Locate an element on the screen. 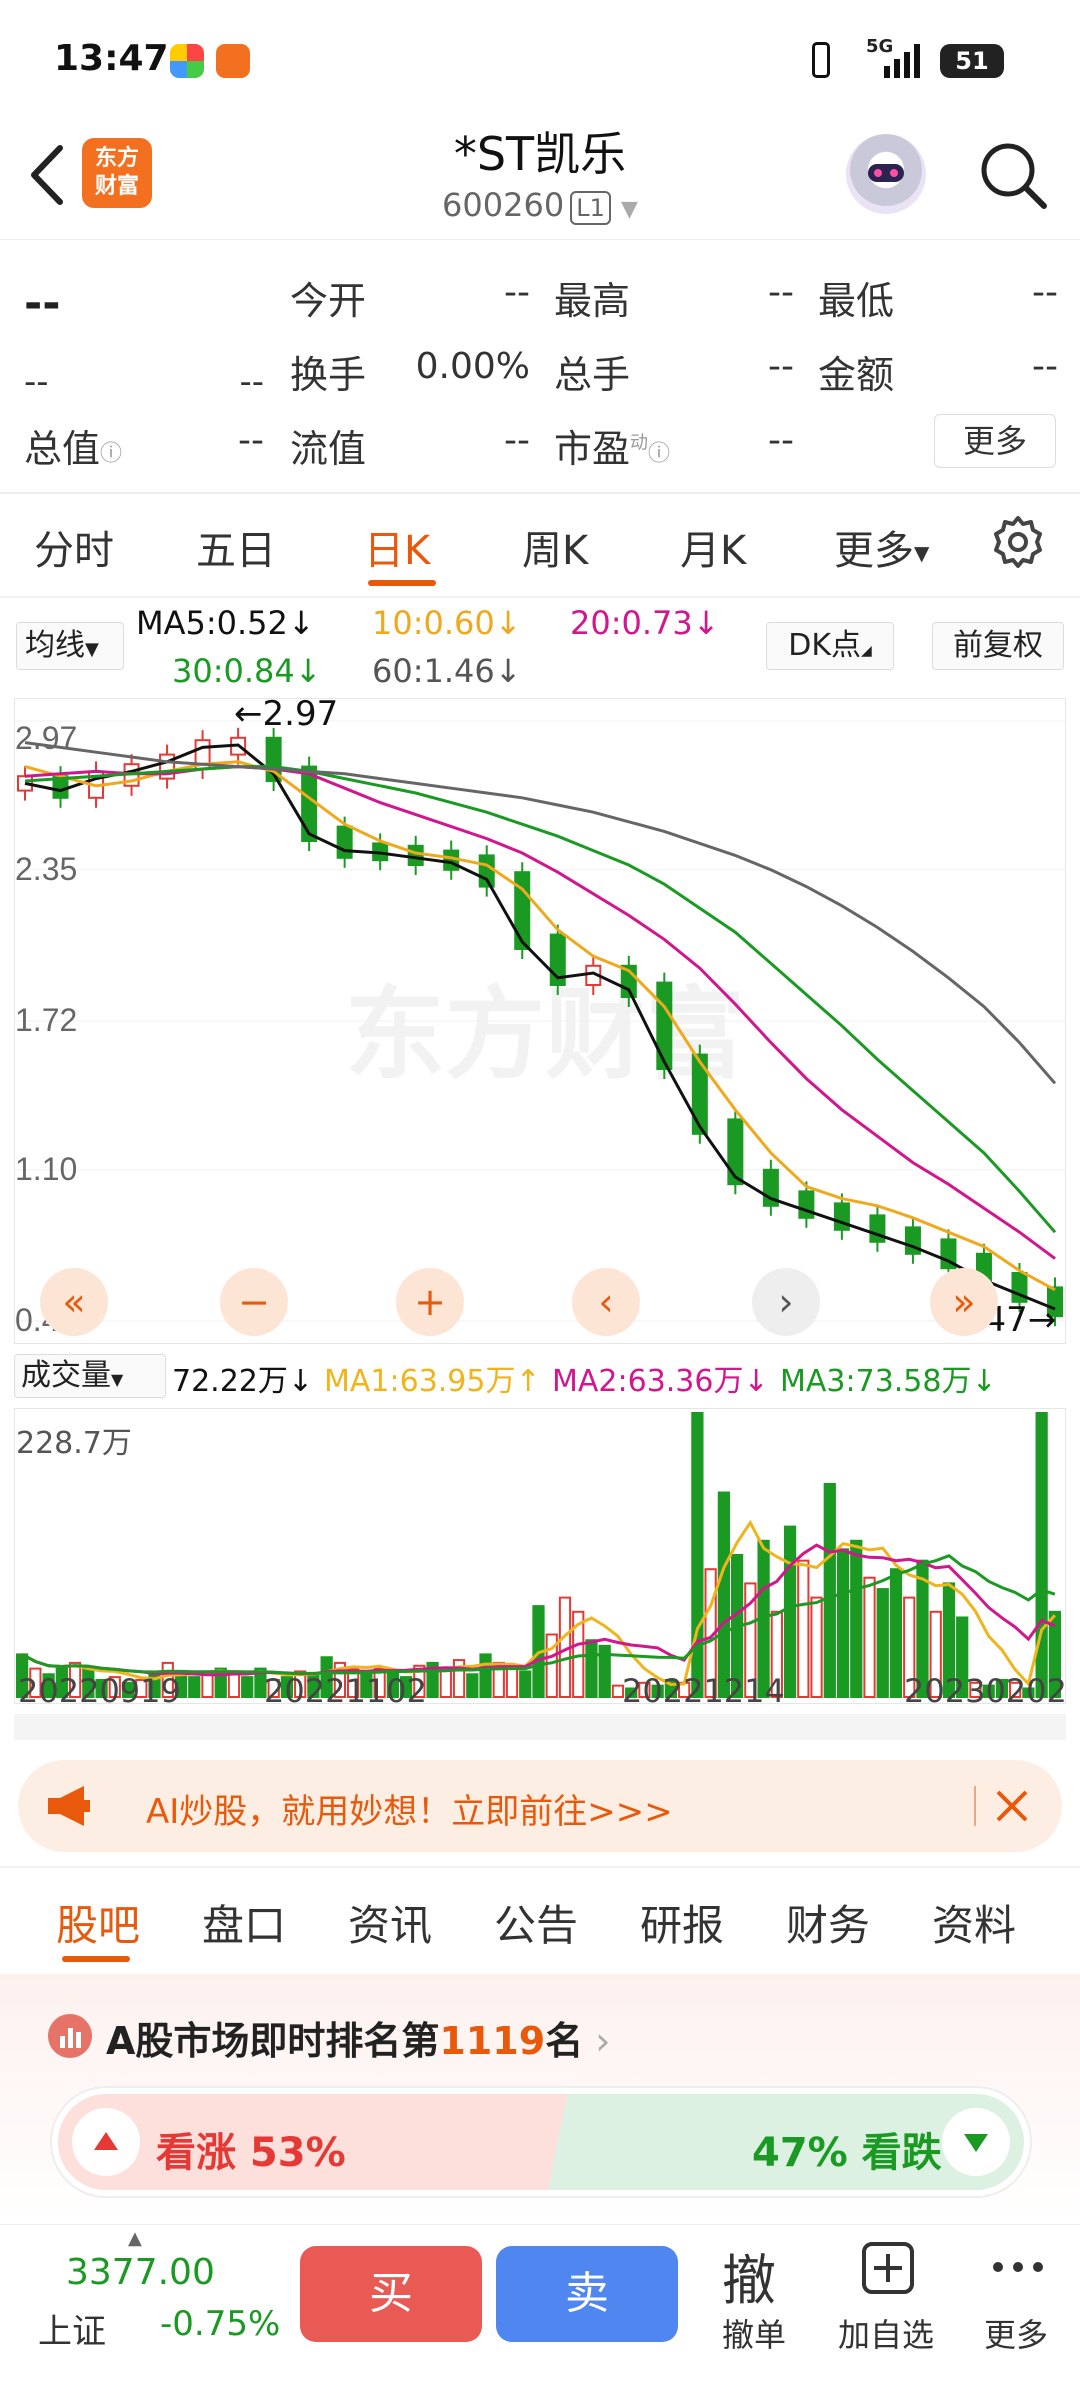 This screenshot has width=1080, height=2400. tab-pankou: 盘口 is located at coordinates (244, 1922).